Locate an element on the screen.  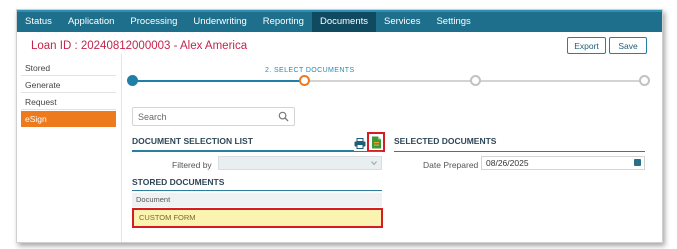
nav-underwriting: Underwriting is located at coordinates (219, 22).